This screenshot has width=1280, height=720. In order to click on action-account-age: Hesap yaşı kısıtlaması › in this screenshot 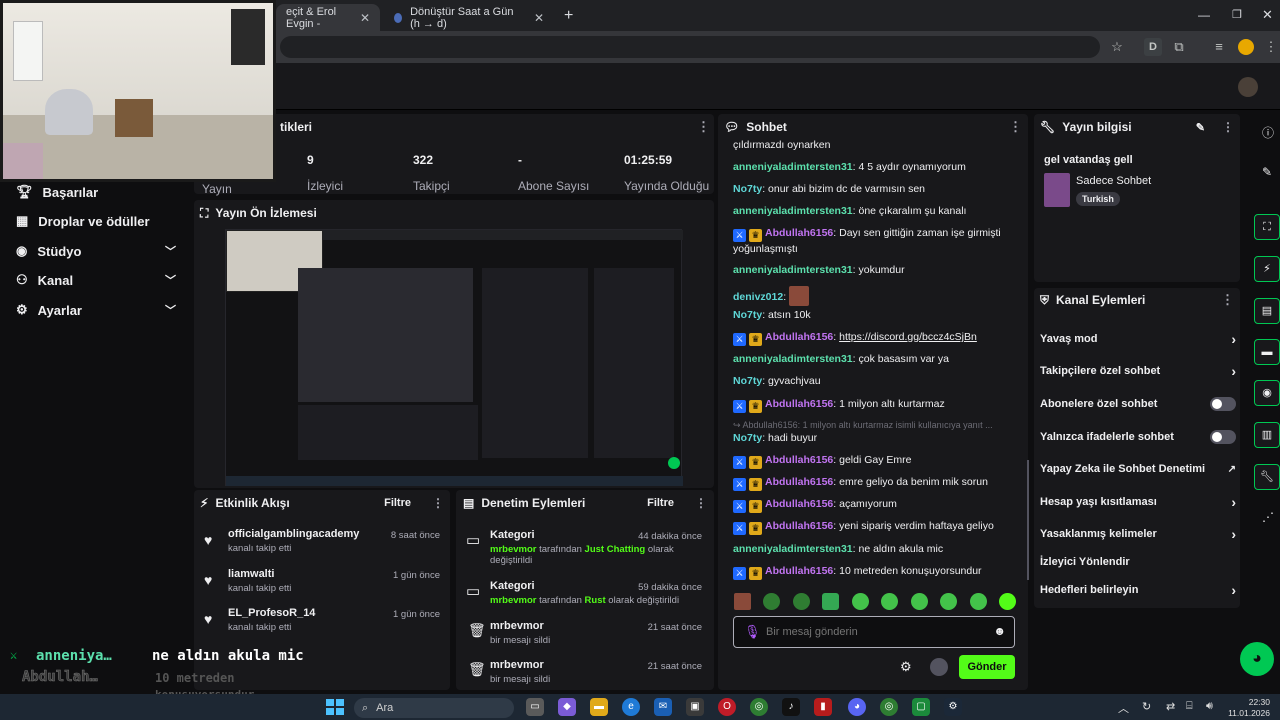, I will do `click(1138, 502)`.